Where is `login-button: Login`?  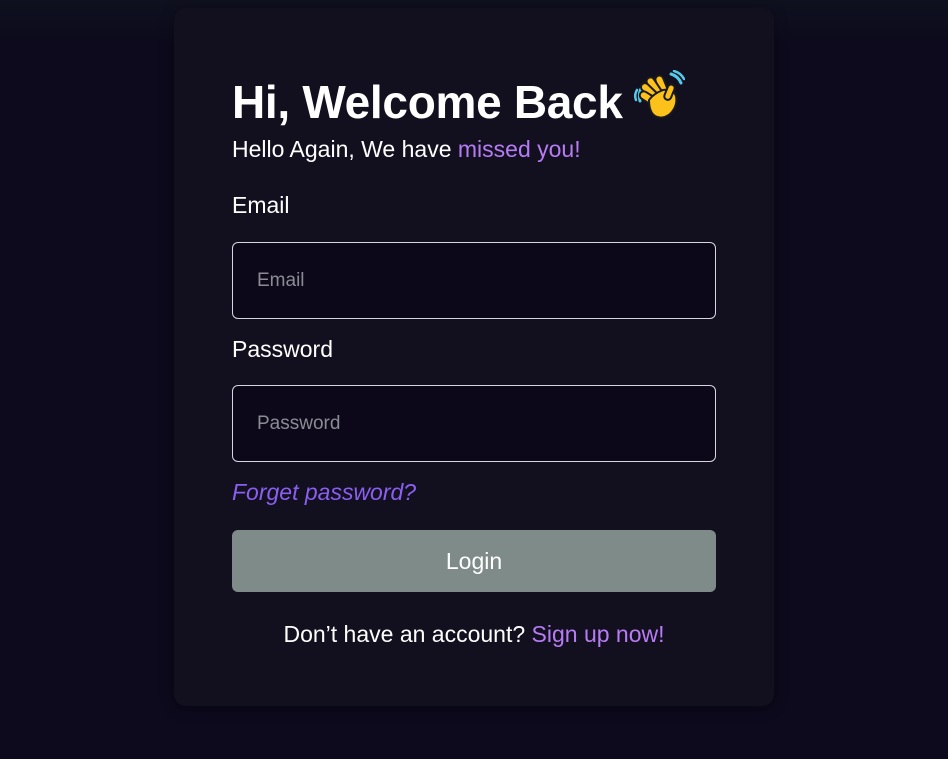
login-button: Login is located at coordinates (474, 561).